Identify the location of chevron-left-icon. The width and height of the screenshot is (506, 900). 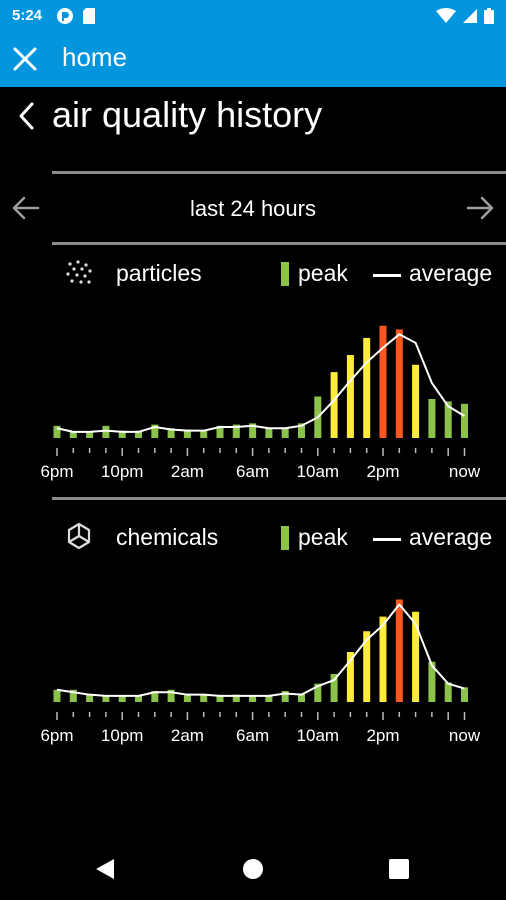
(26, 116).